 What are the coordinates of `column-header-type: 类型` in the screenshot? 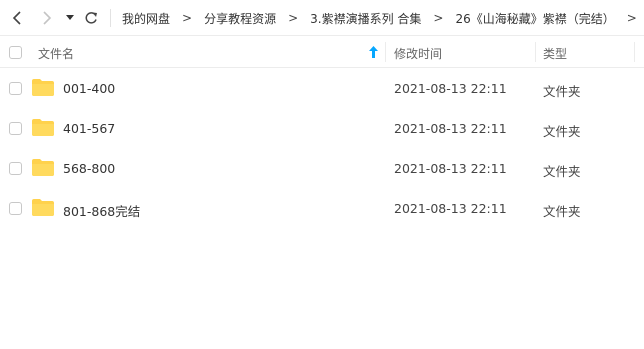 It's located at (555, 53).